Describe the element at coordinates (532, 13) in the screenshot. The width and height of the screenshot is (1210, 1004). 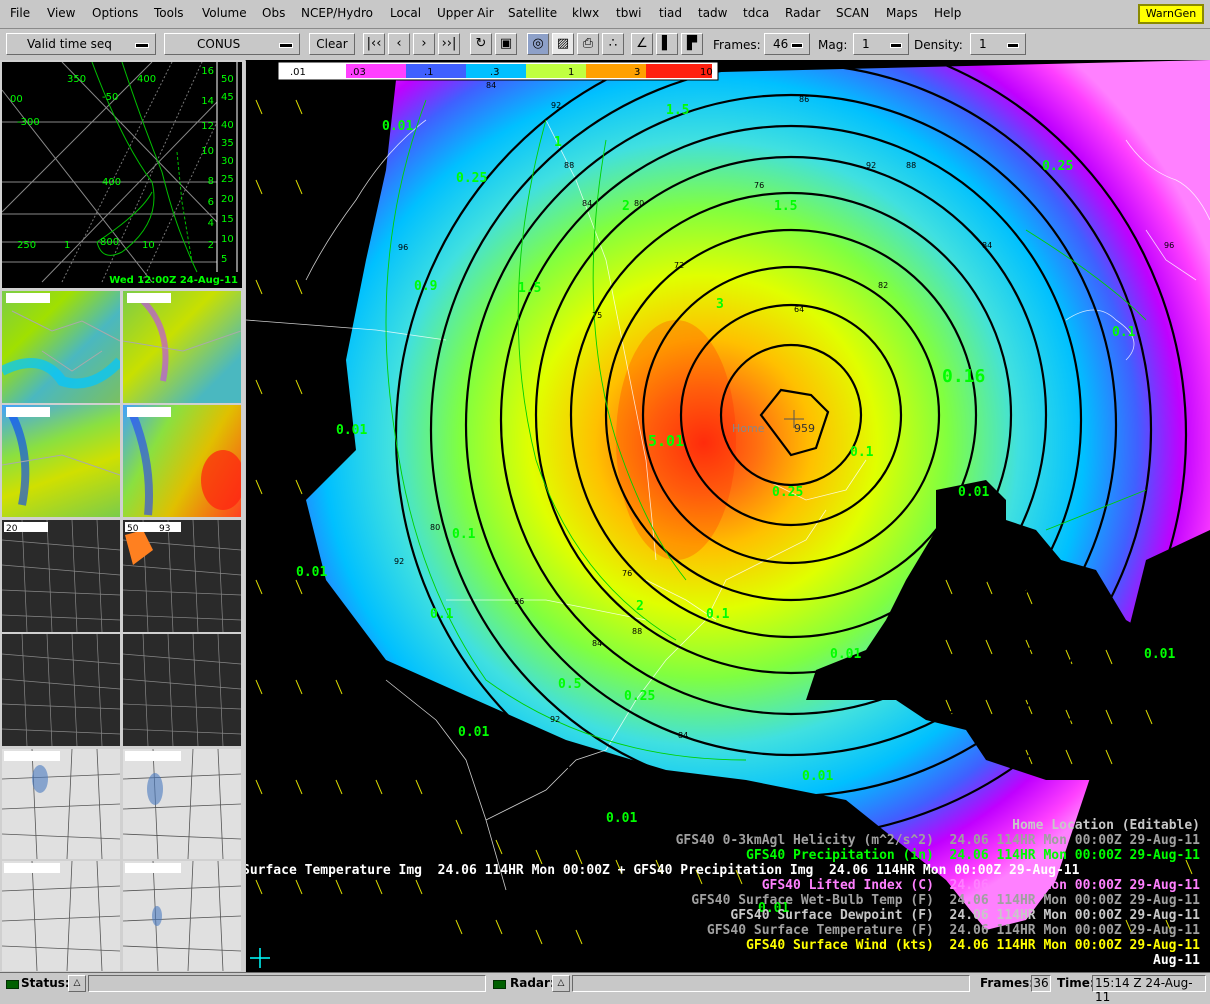
I see `menu-satellite: Satellite` at that location.